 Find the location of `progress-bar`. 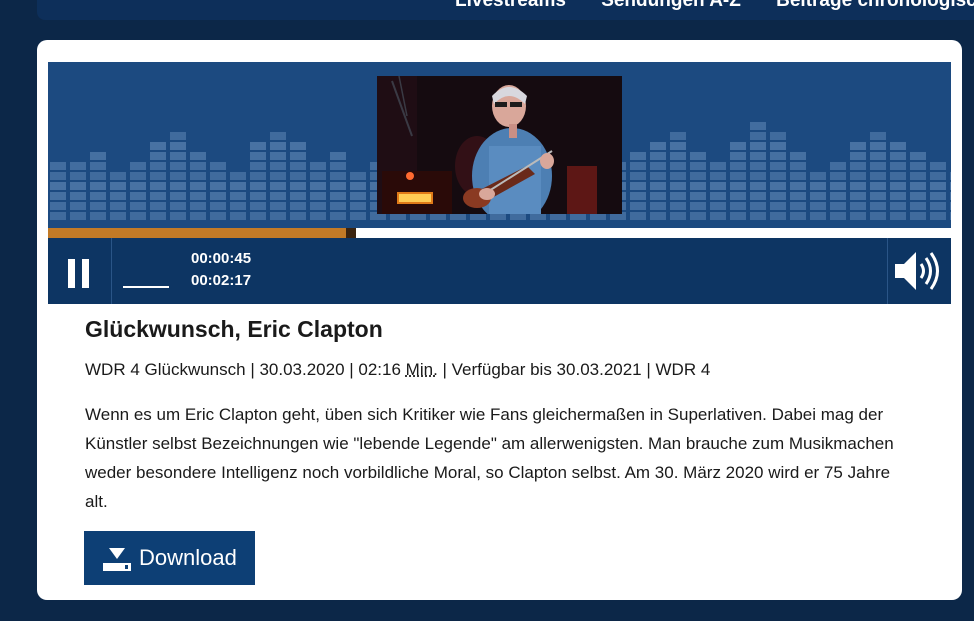

progress-bar is located at coordinates (499, 233).